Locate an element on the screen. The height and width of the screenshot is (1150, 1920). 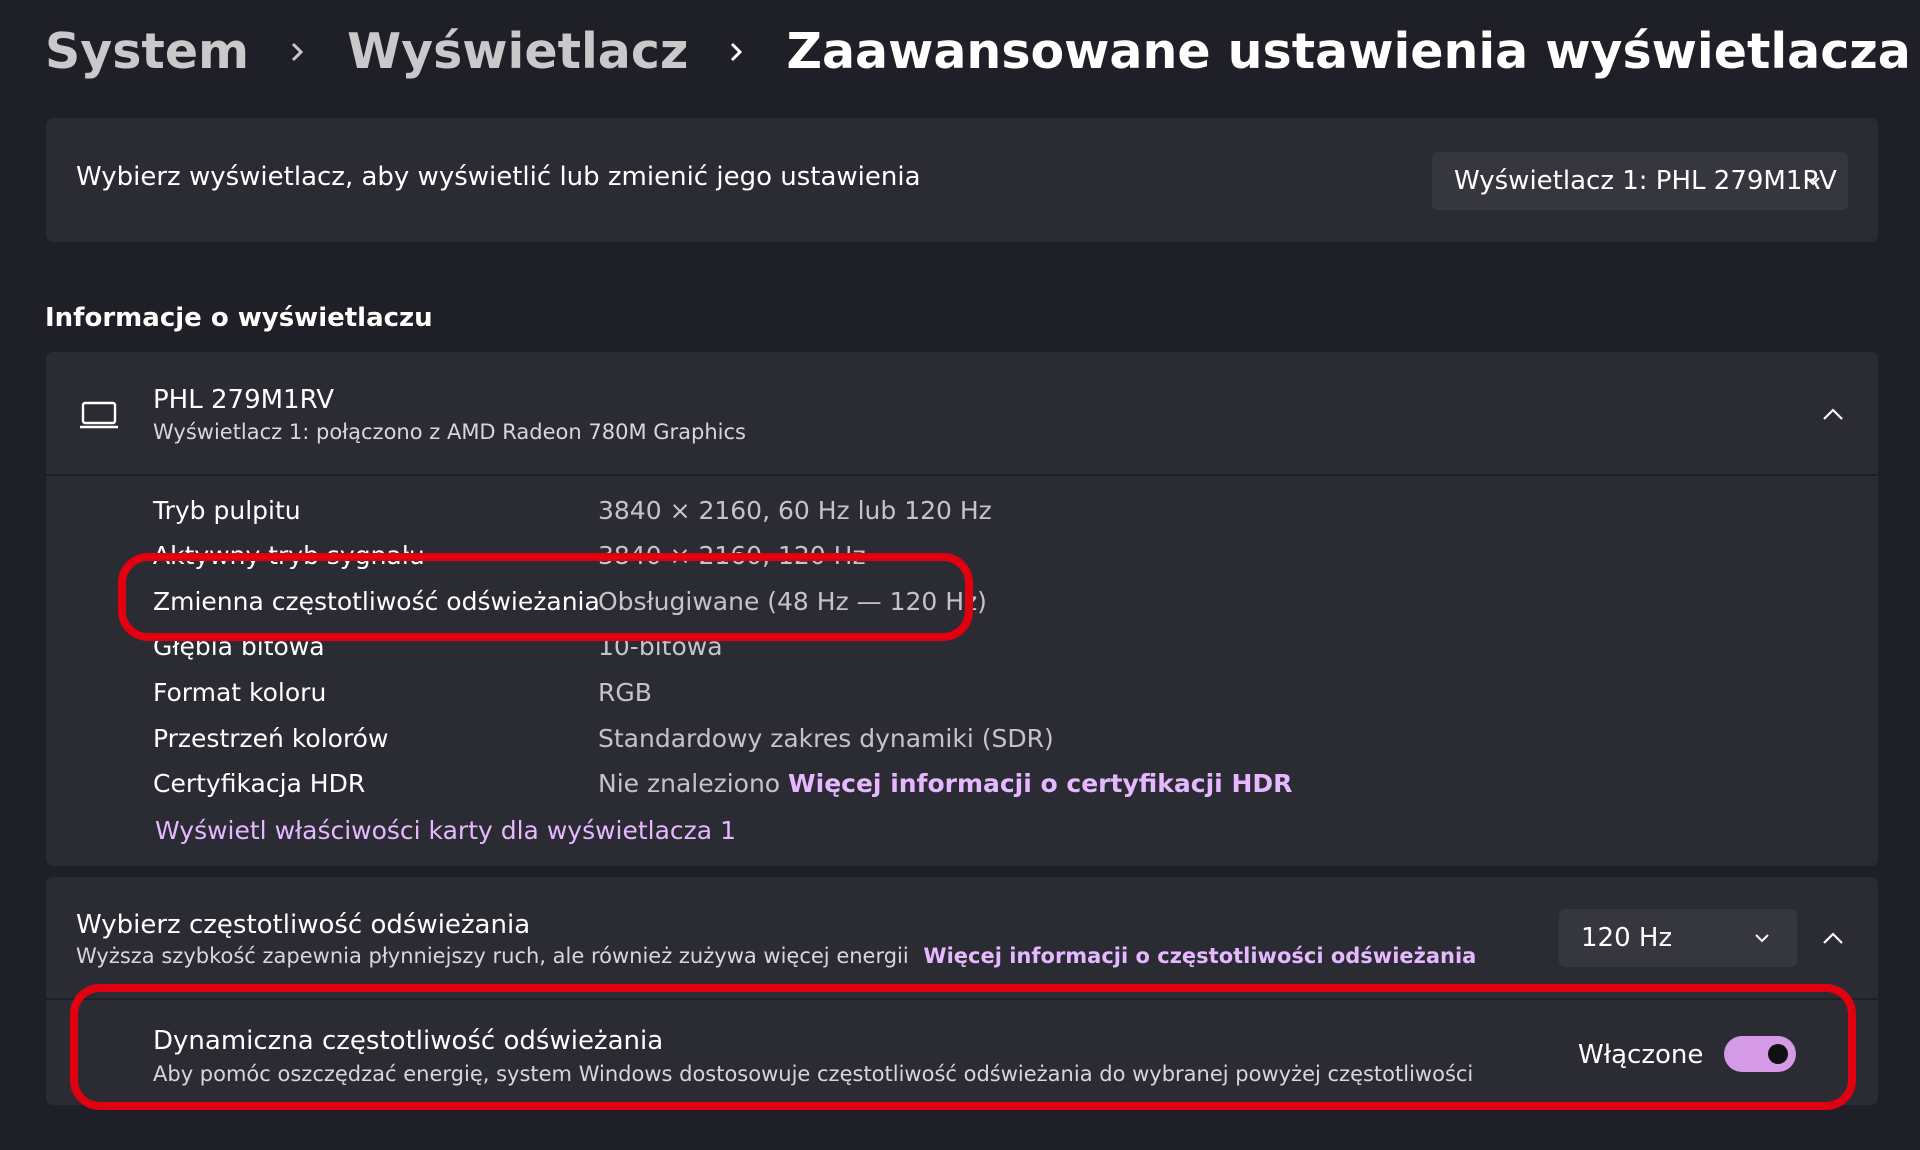
property-label: Certyfikacja HDR is located at coordinates (259, 783).